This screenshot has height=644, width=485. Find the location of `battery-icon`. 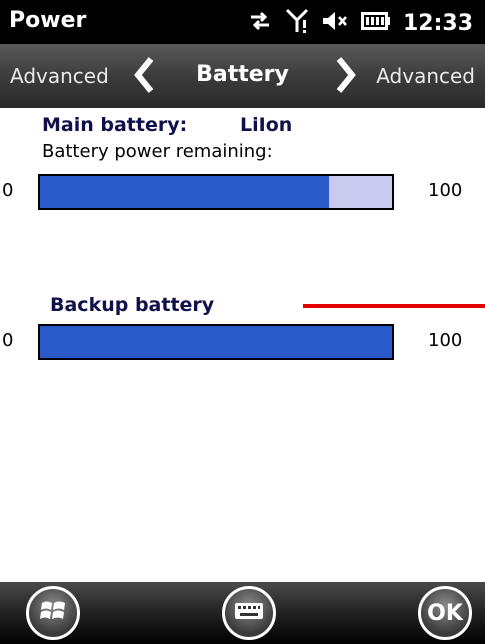

battery-icon is located at coordinates (375, 23).